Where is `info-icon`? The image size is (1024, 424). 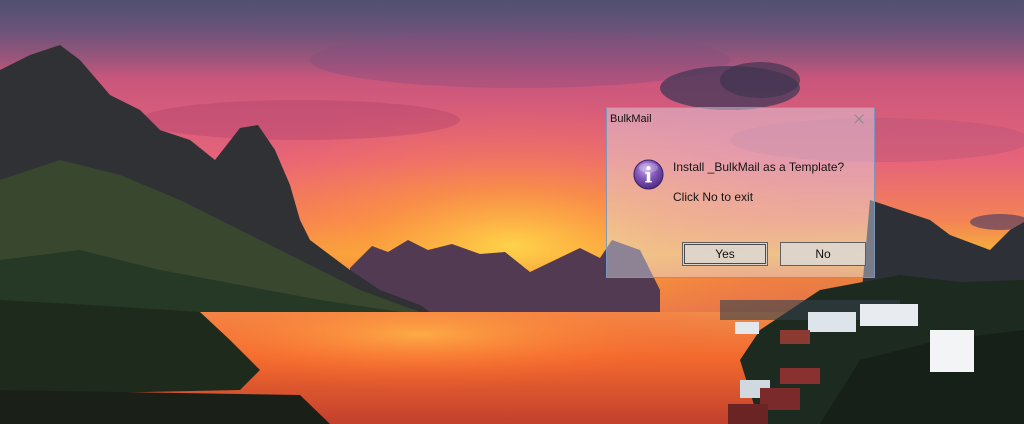 info-icon is located at coordinates (648, 174).